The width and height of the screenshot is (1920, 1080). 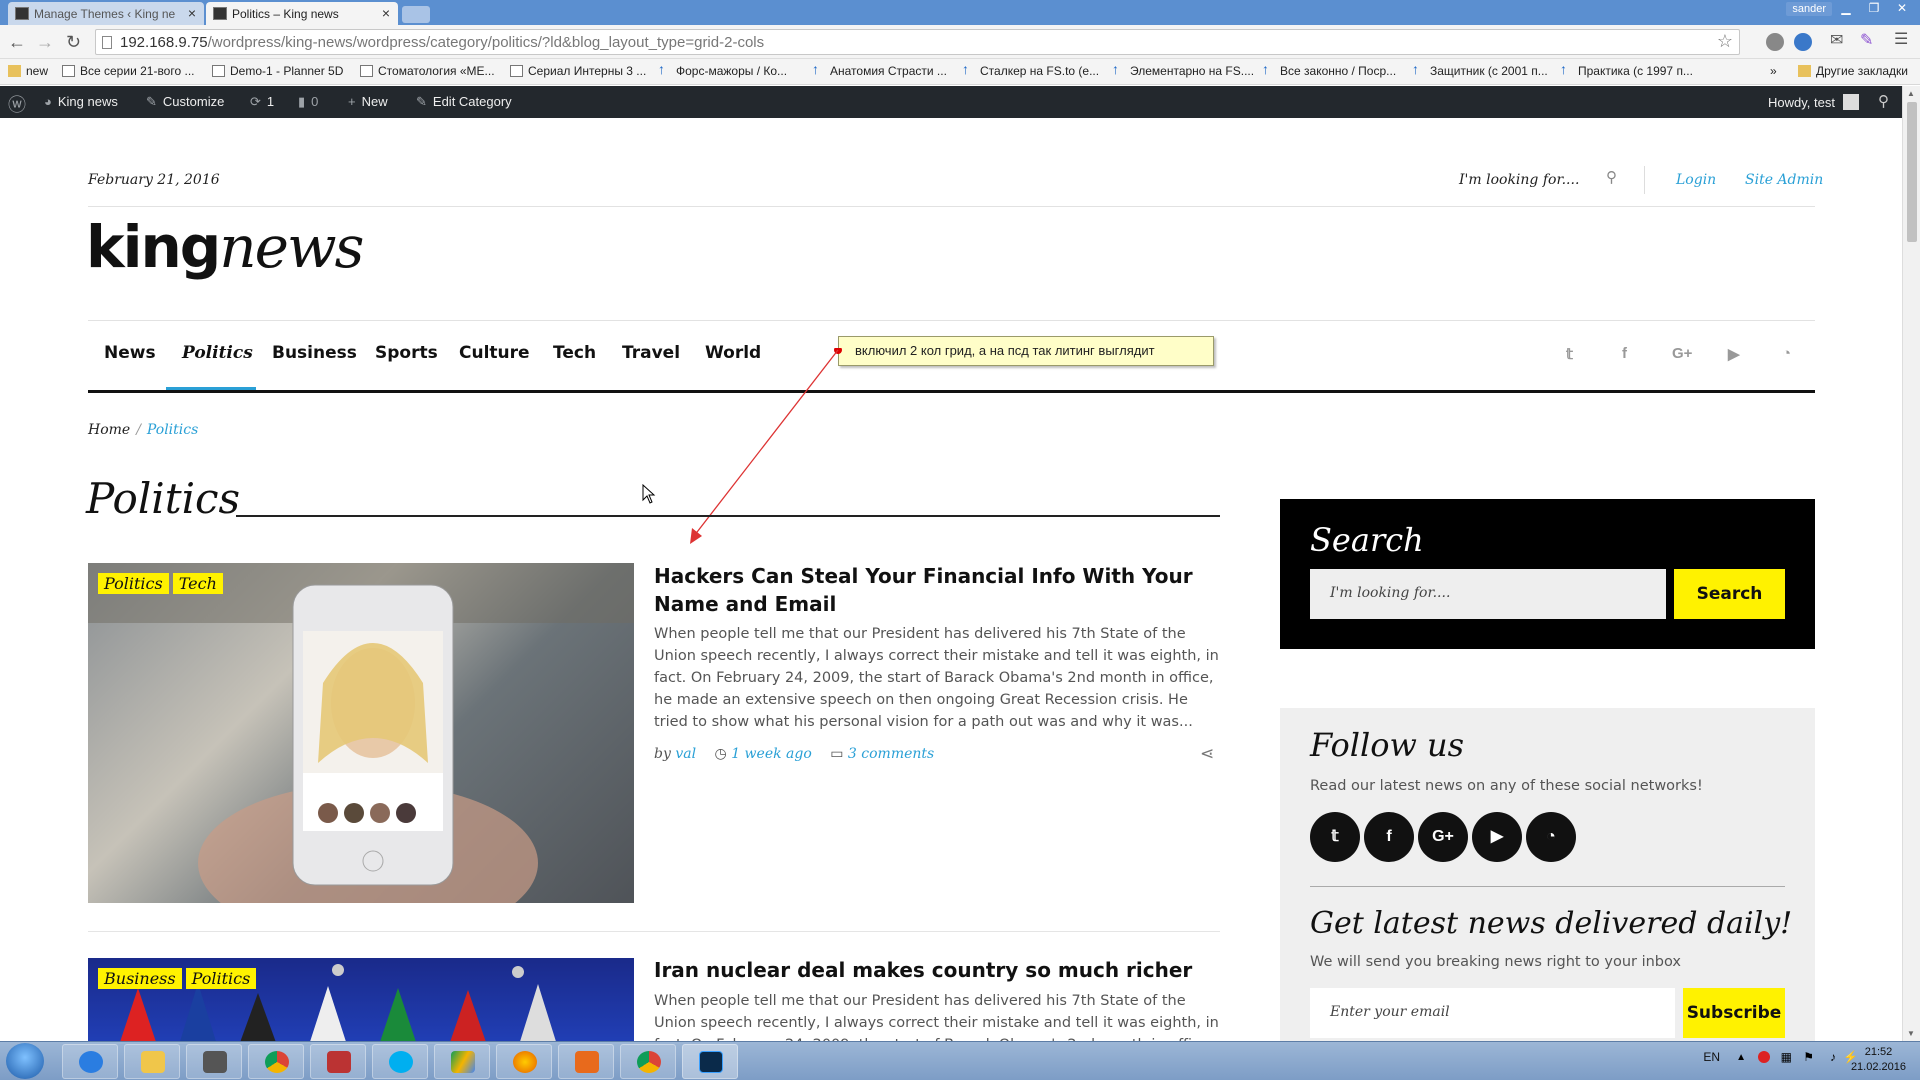 I want to click on scroll-down-icon: ▼, so click(x=1911, y=1033).